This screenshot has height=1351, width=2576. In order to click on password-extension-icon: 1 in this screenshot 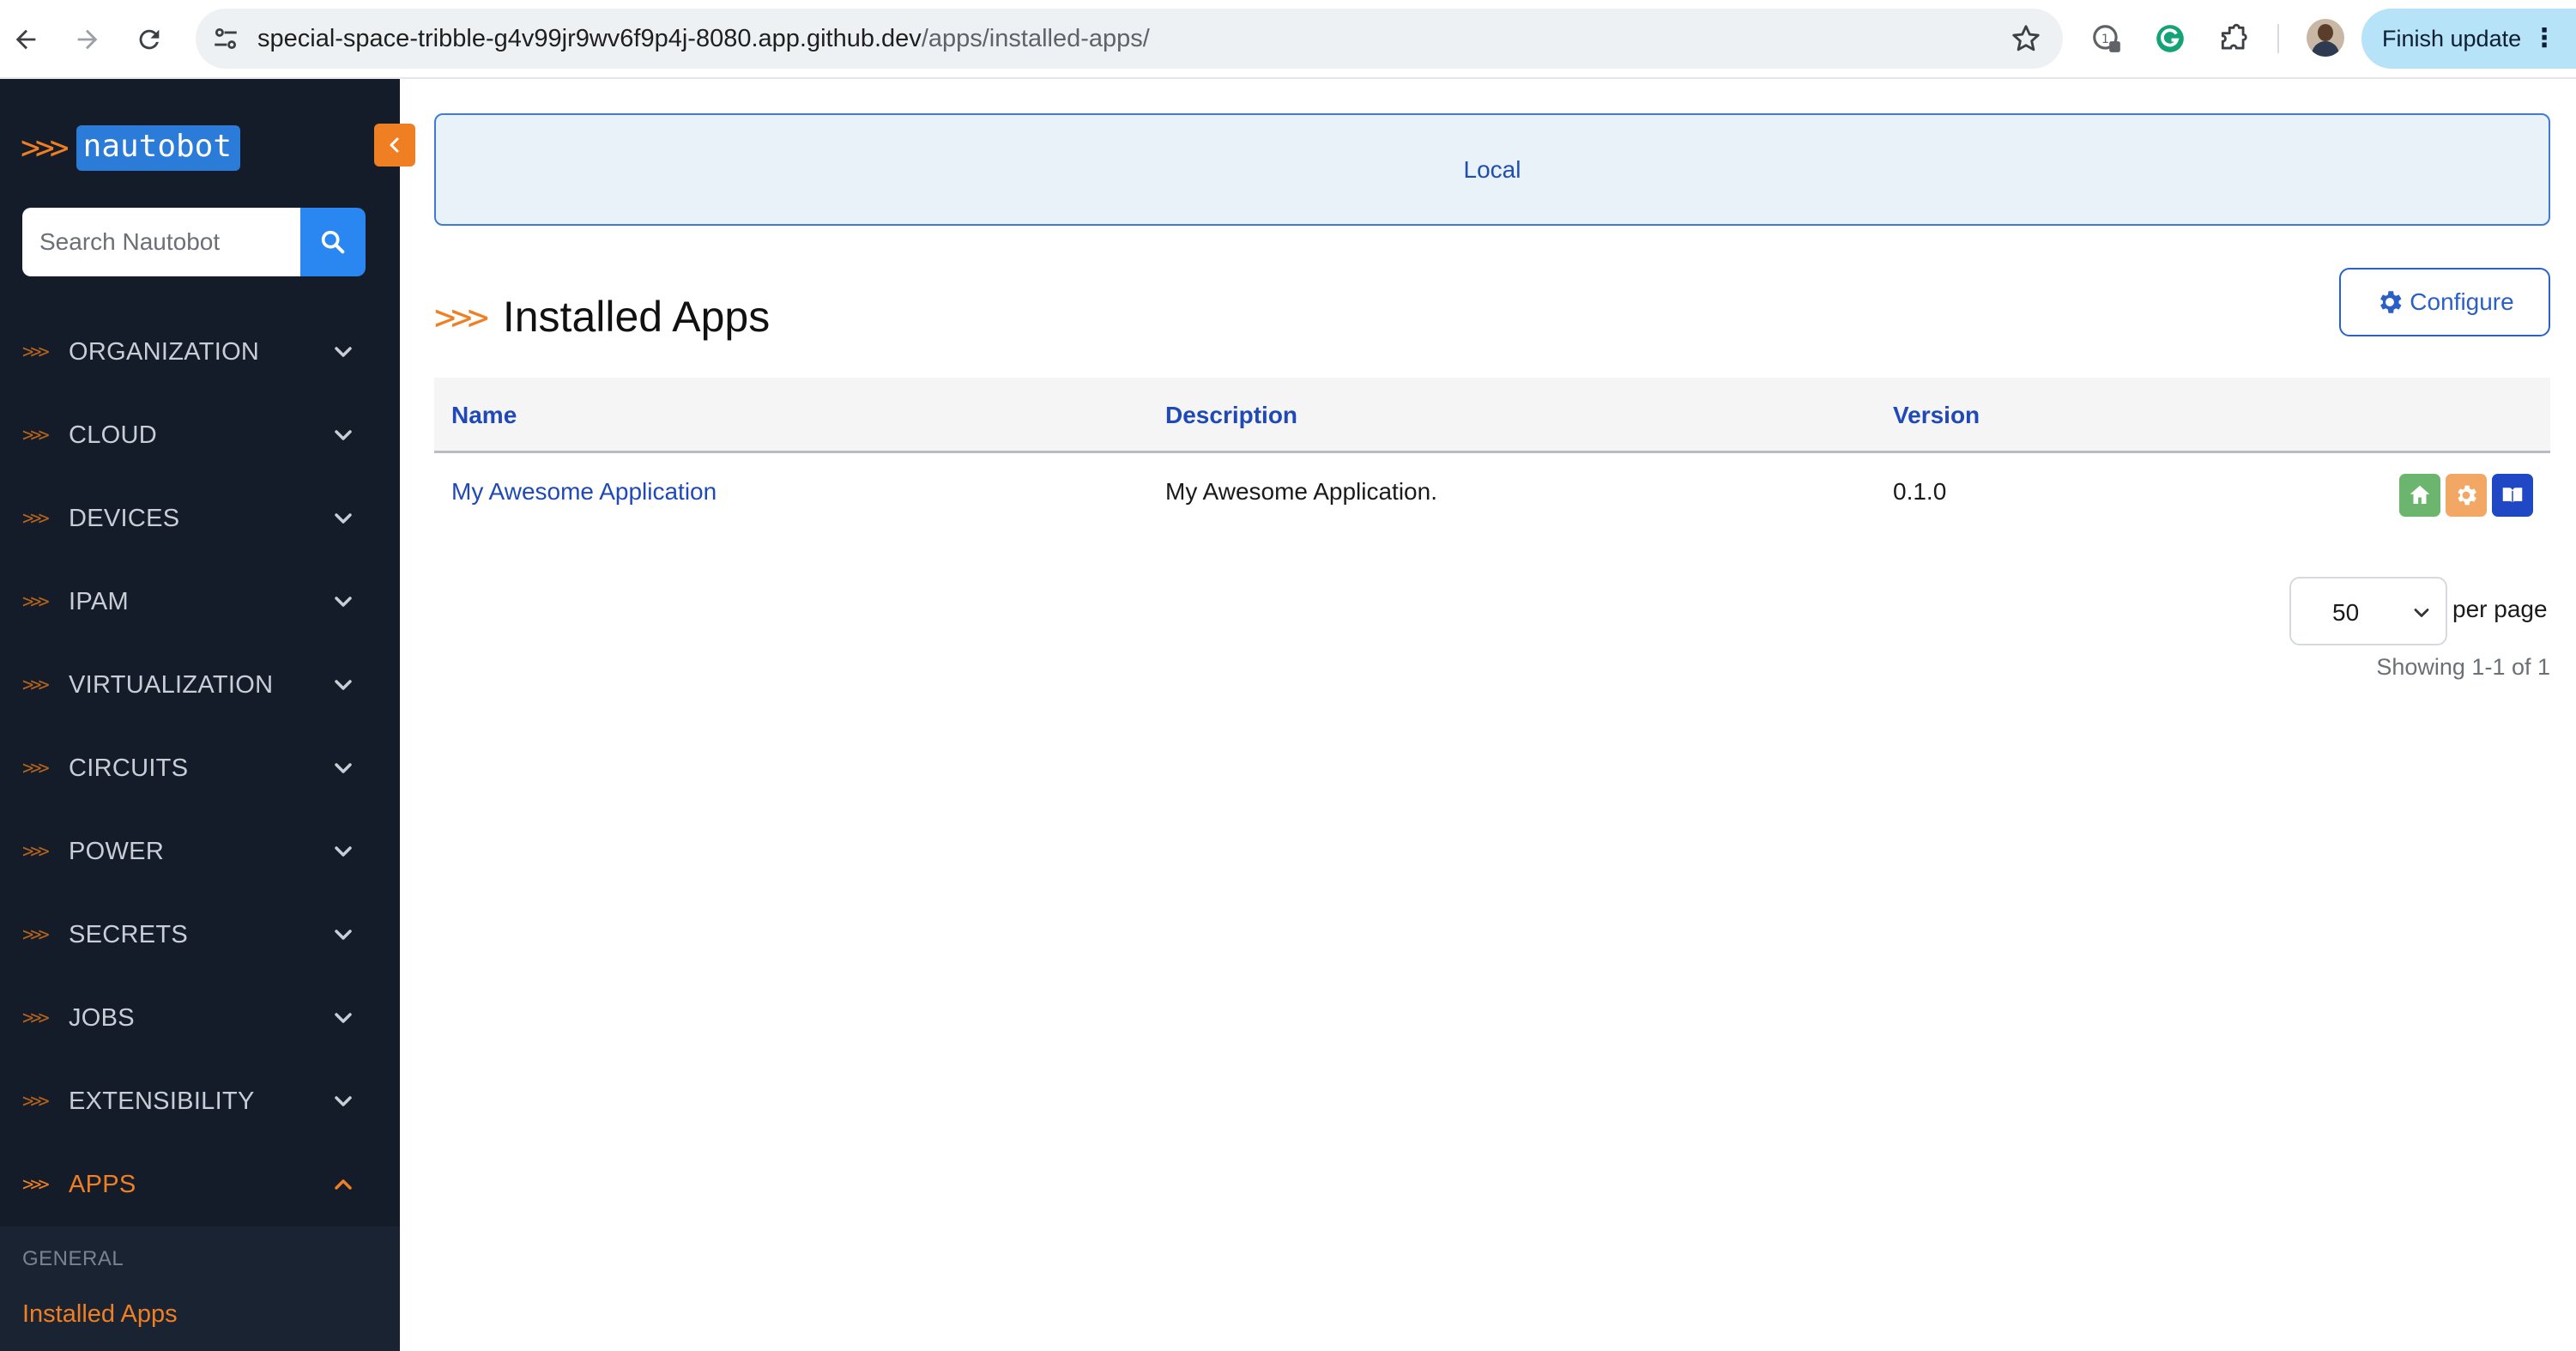, I will do `click(2106, 38)`.